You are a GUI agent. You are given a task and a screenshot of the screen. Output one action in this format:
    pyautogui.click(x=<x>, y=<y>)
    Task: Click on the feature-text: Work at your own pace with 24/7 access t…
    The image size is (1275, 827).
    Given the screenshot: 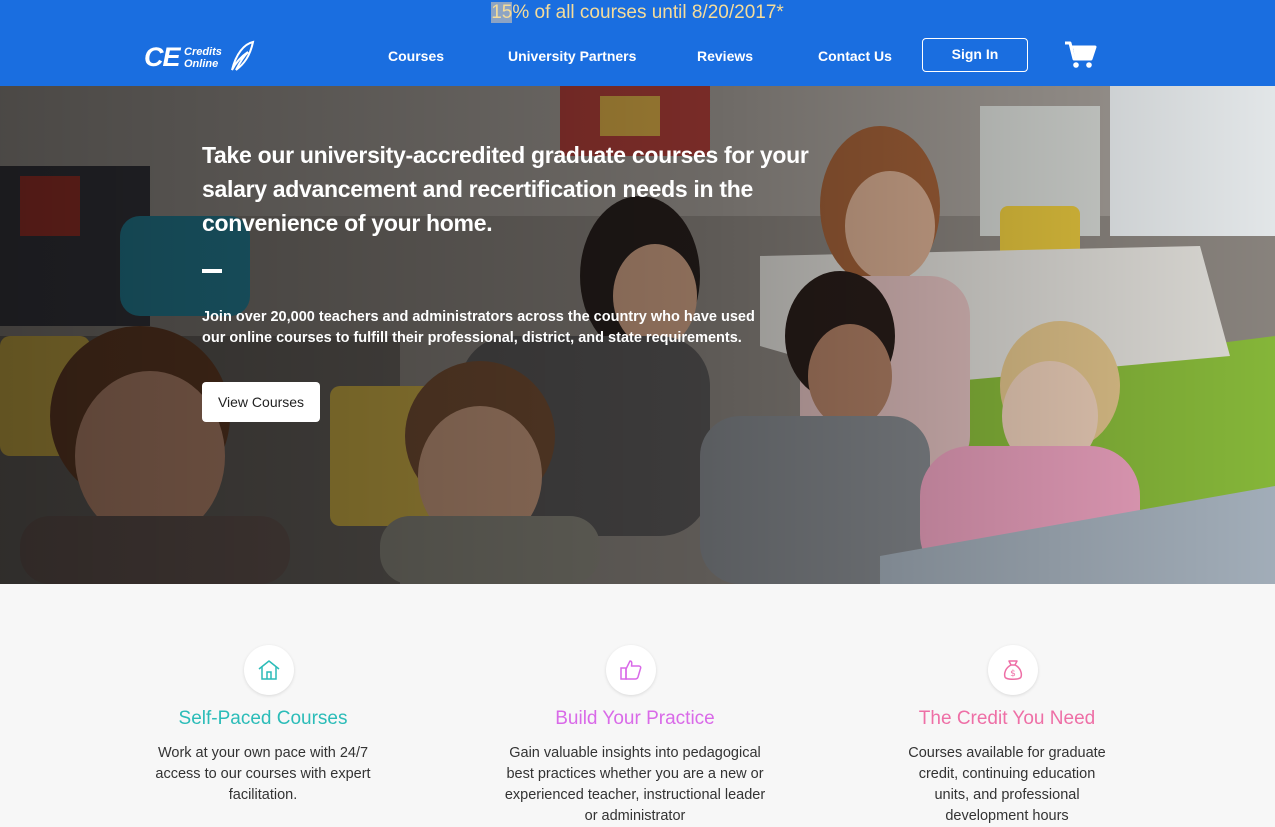 What is the action you would take?
    pyautogui.click(x=263, y=774)
    